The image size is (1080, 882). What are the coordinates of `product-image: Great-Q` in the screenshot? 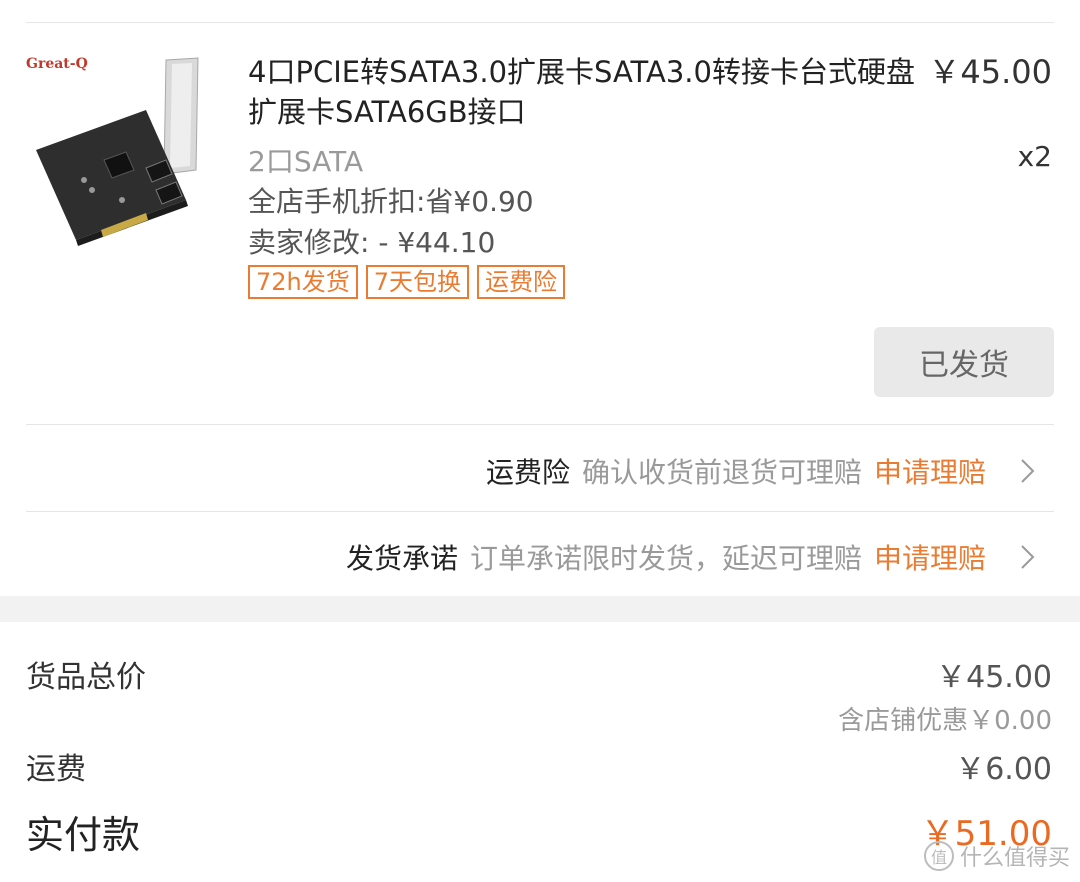 It's located at (121, 150).